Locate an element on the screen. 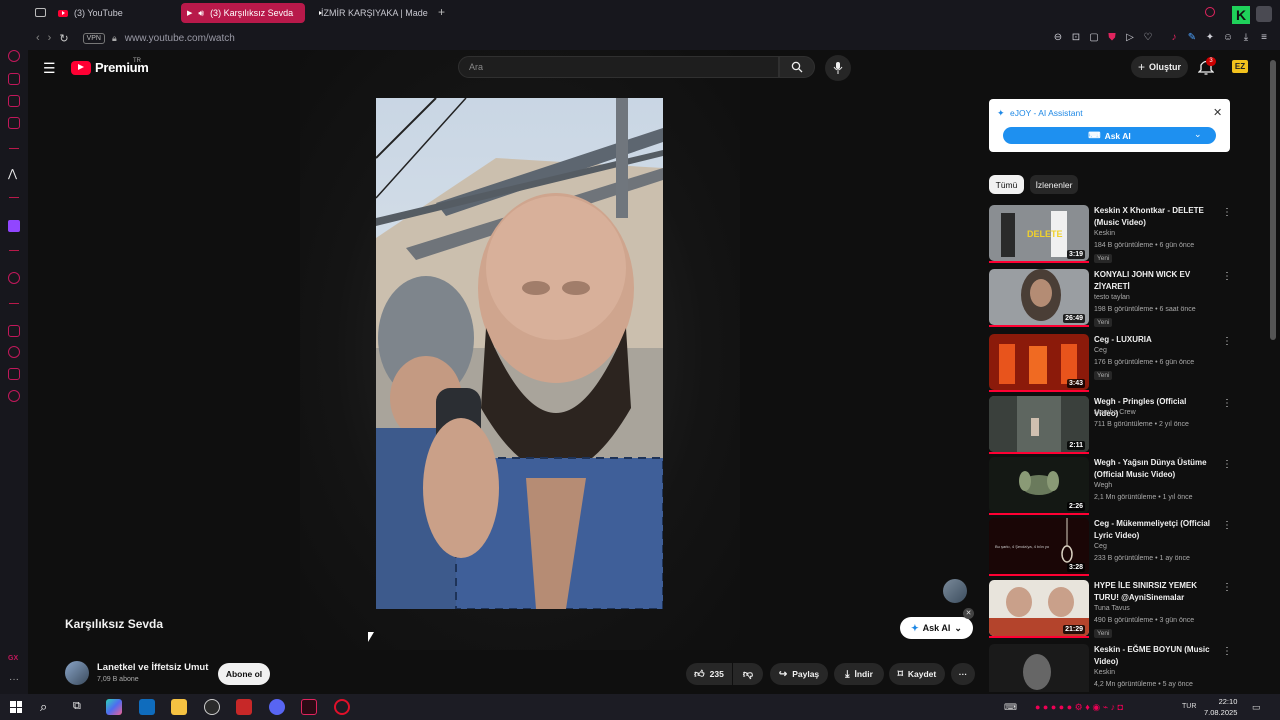 Image resolution: width=1280 pixels, height=720 pixels. opera-icon is located at coordinates (342, 707).